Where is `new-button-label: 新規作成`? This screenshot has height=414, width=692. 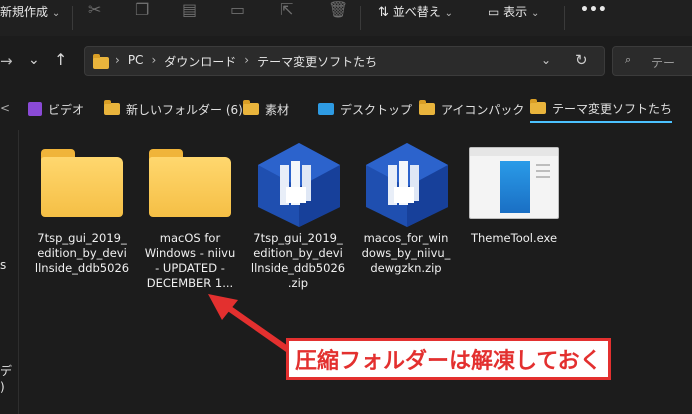
new-button-label: 新規作成 is located at coordinates (24, 12).